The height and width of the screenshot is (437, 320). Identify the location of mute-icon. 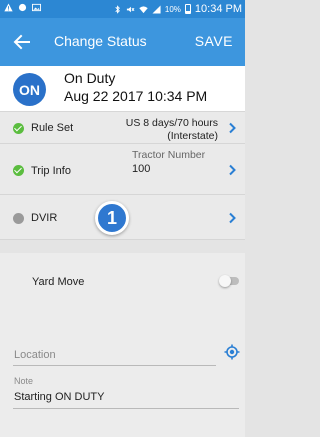
(130, 9).